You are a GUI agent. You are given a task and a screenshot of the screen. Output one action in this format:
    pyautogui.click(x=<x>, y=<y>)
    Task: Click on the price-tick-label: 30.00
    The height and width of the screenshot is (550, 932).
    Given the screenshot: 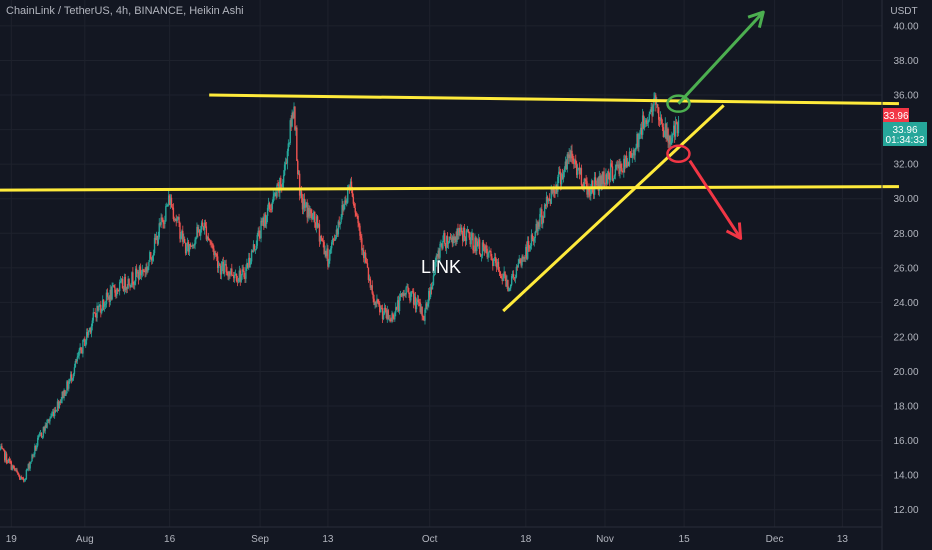 What is the action you would take?
    pyautogui.click(x=905, y=199)
    